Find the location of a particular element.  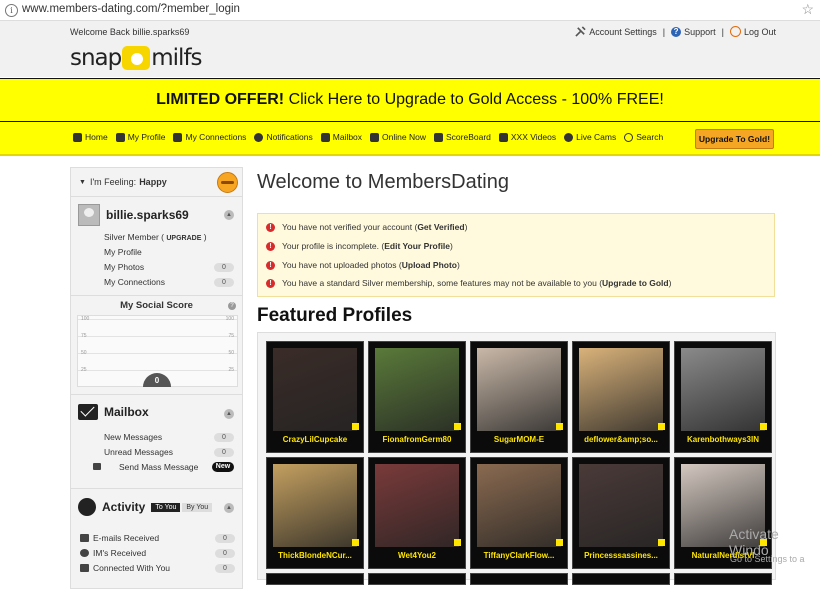

nav-label: ScoreBoard is located at coordinates (468, 137).